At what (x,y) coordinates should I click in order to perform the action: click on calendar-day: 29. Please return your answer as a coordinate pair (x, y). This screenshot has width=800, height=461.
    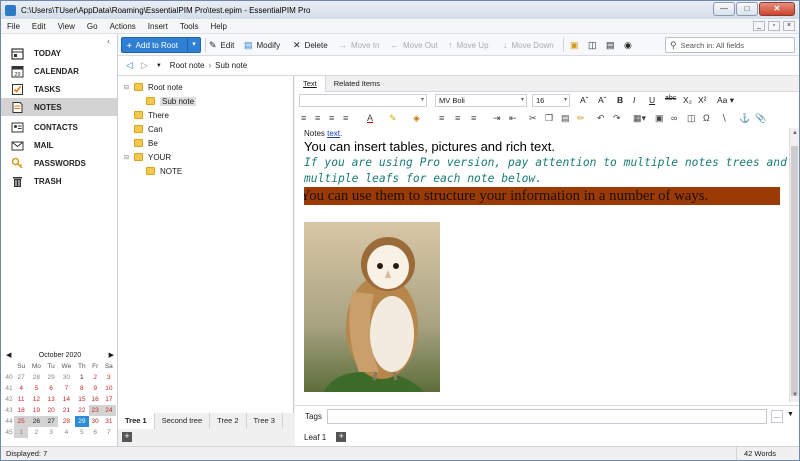
    Looking at the image, I should click on (51, 377).